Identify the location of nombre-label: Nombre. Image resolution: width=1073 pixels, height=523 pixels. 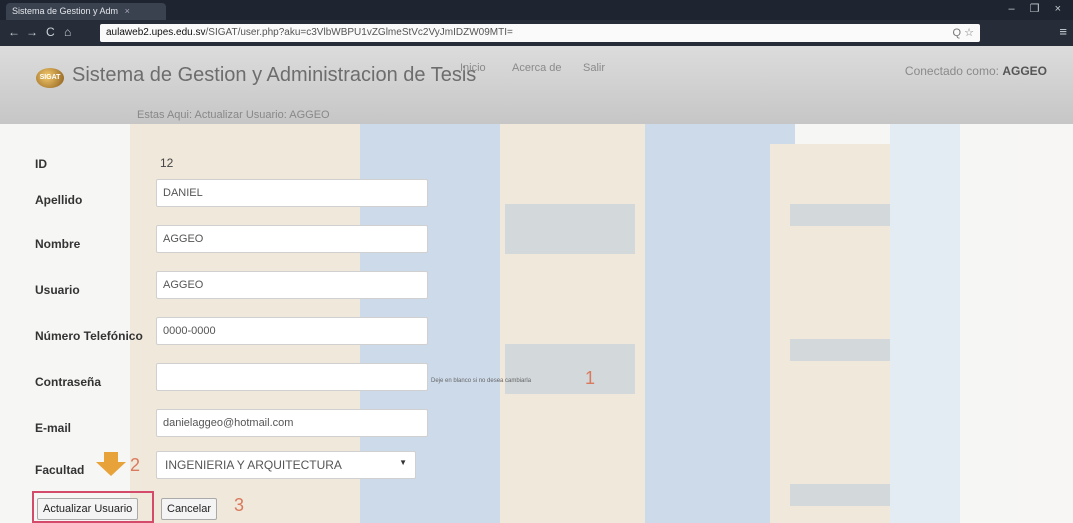
(58, 244).